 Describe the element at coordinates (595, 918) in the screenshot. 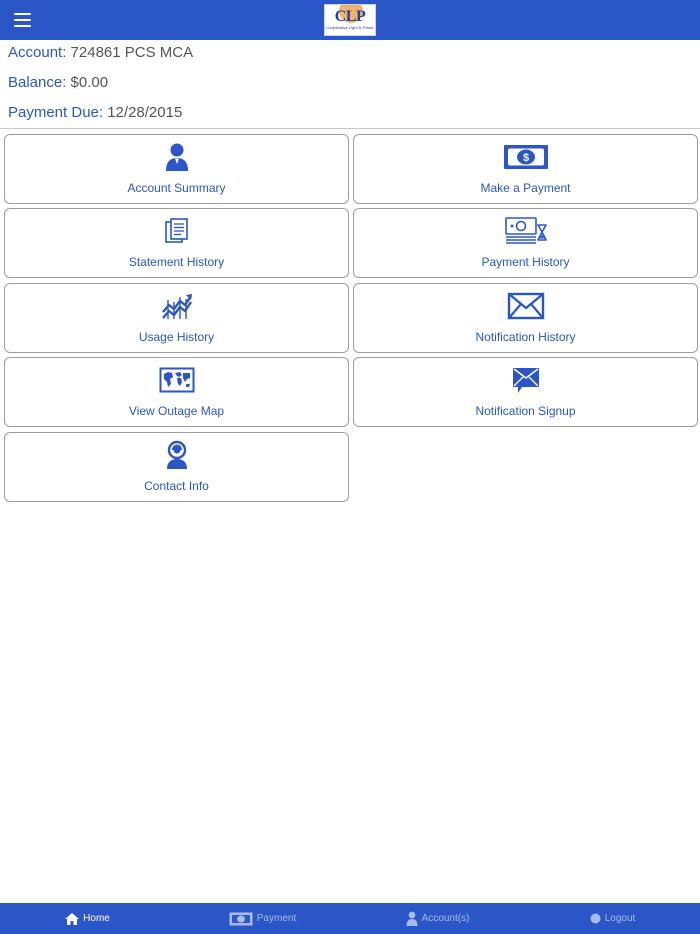

I see `logout-icon` at that location.